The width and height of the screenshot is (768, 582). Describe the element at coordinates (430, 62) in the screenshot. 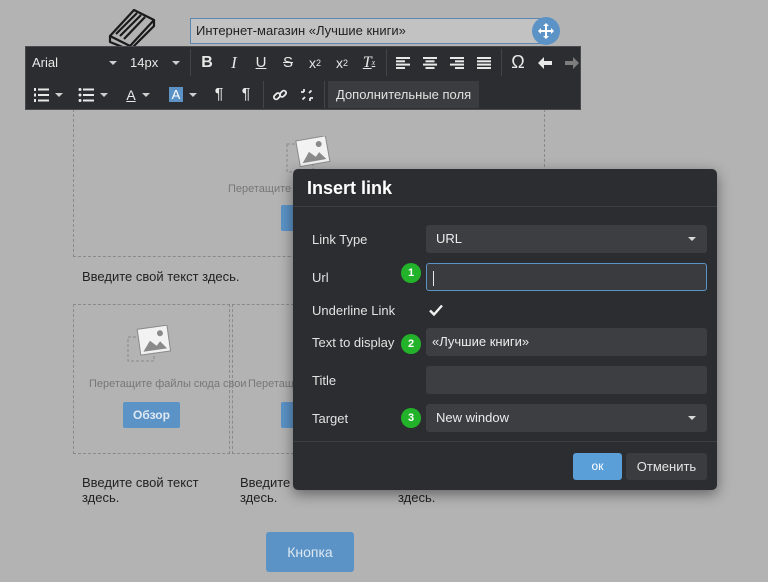

I see `align-center-icon` at that location.